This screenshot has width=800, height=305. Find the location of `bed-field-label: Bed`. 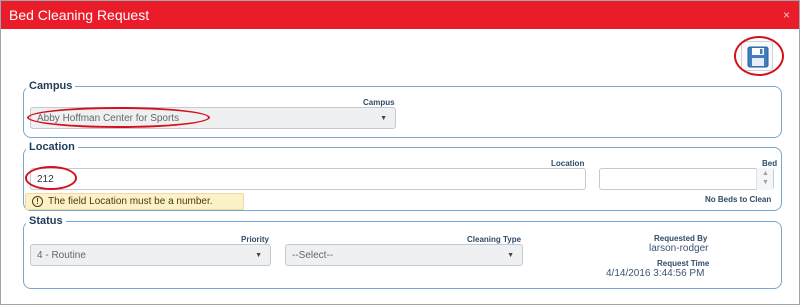

bed-field-label: Bed is located at coordinates (770, 163).